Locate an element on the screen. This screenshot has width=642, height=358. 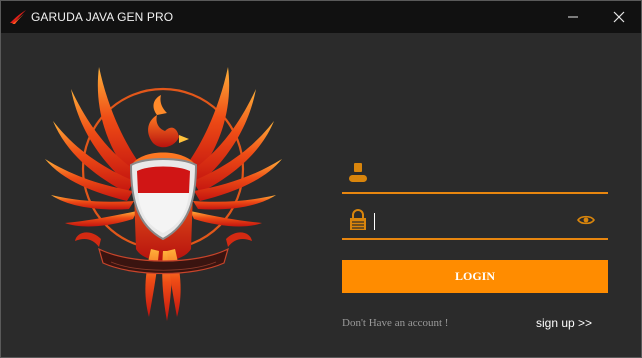
text-caret is located at coordinates (374, 221).